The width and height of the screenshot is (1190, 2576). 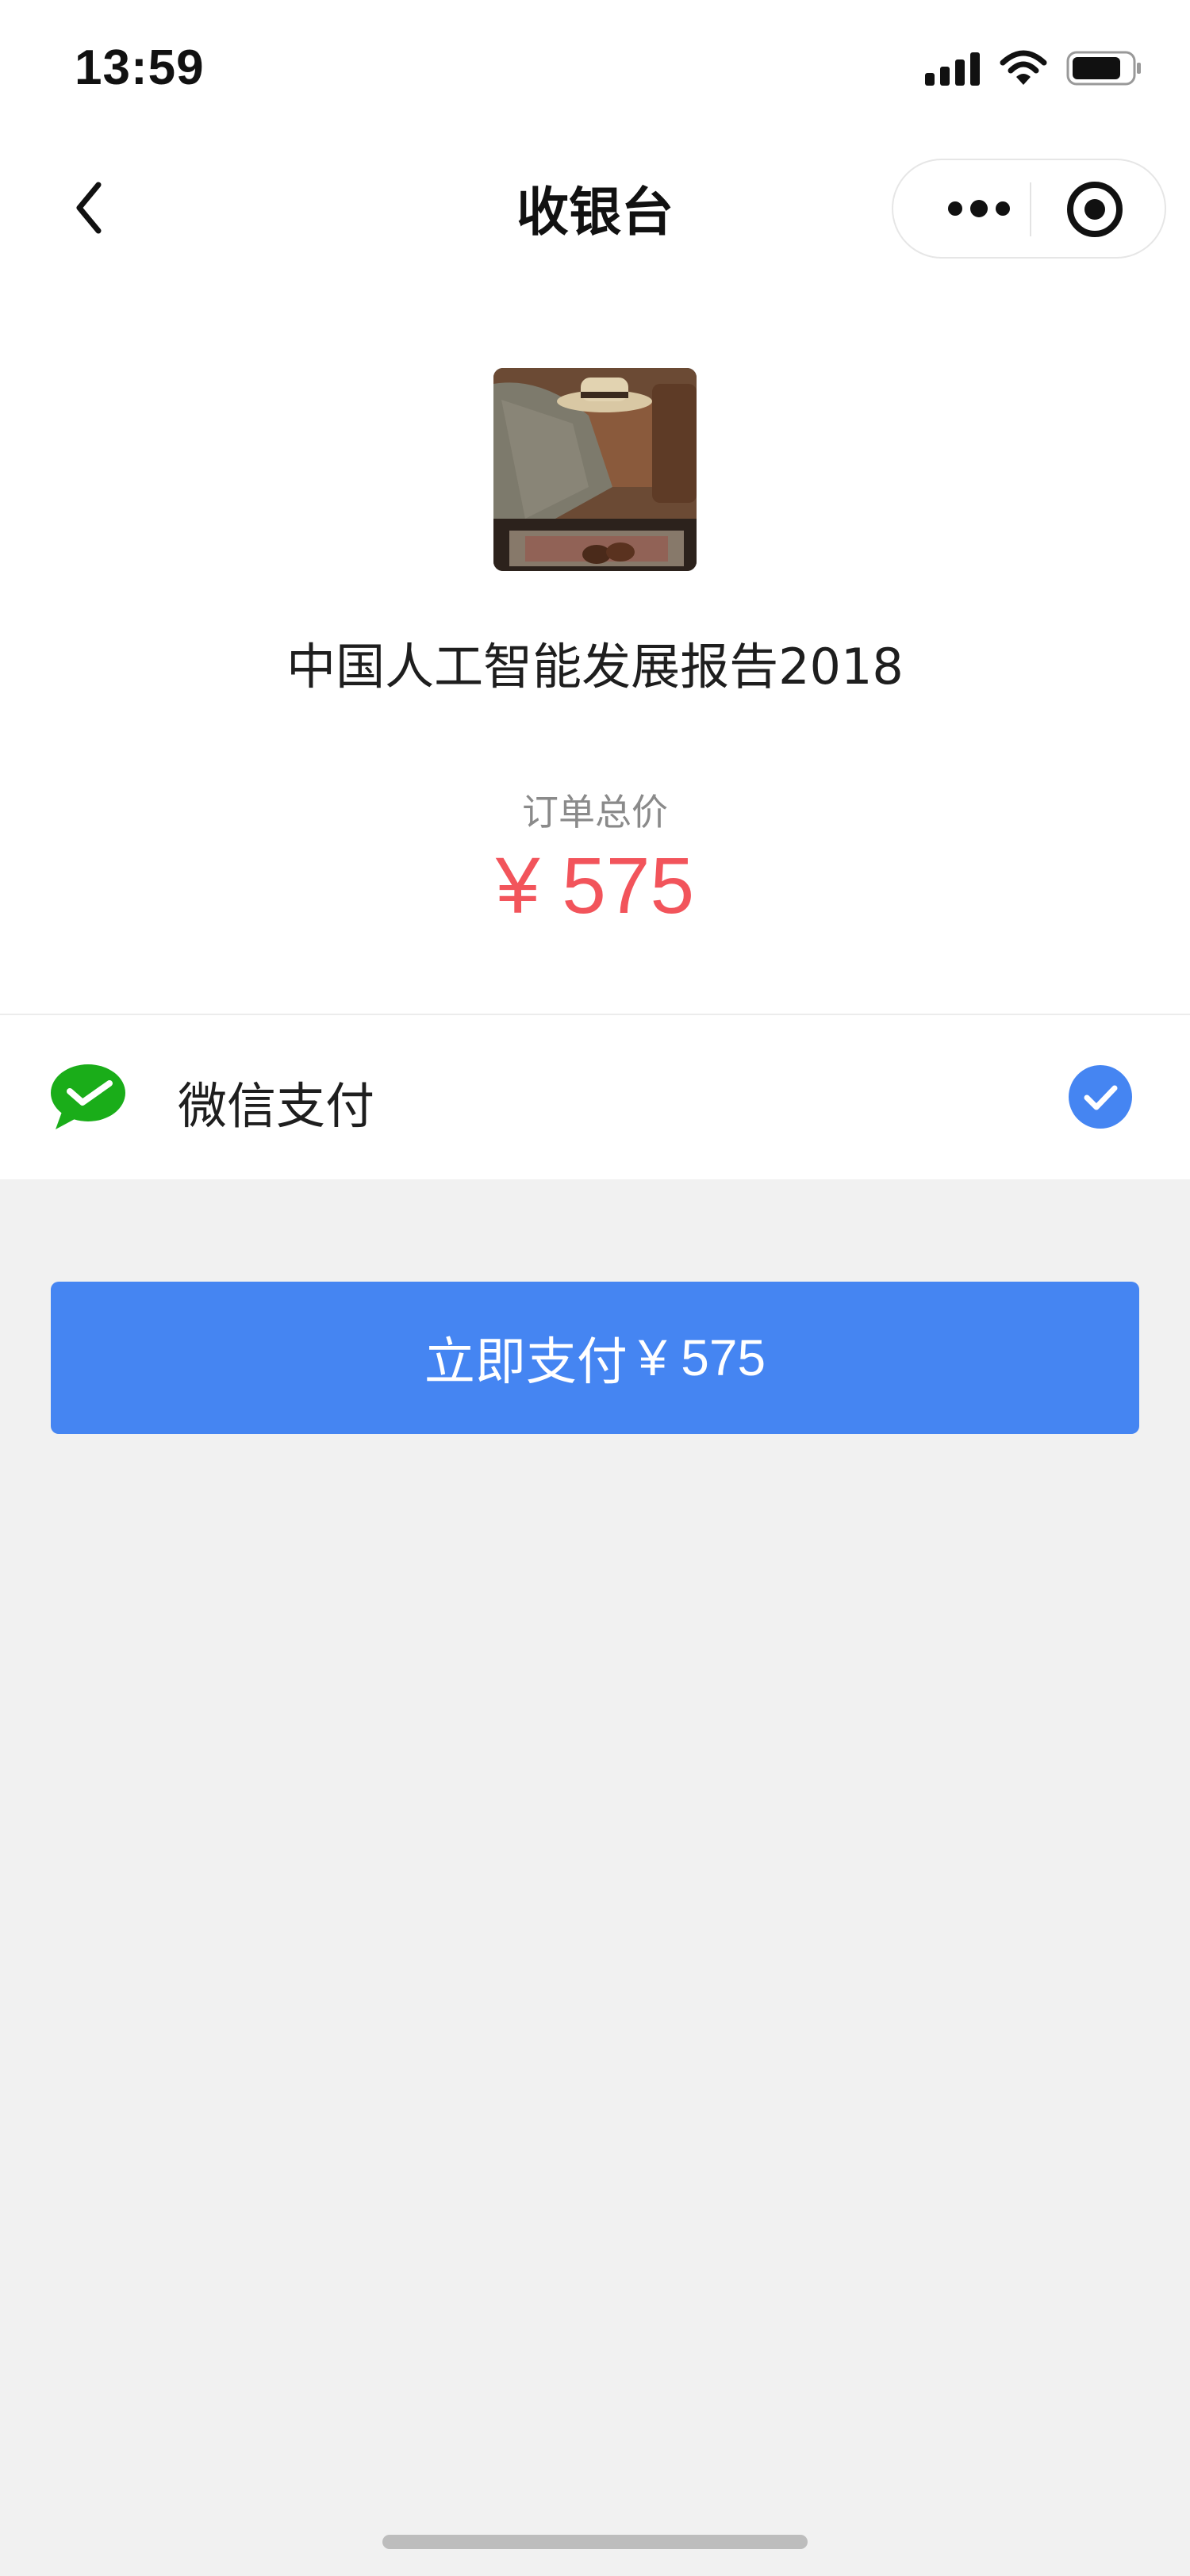 What do you see at coordinates (88, 1097) in the screenshot?
I see `wechat-pay-icon` at bounding box center [88, 1097].